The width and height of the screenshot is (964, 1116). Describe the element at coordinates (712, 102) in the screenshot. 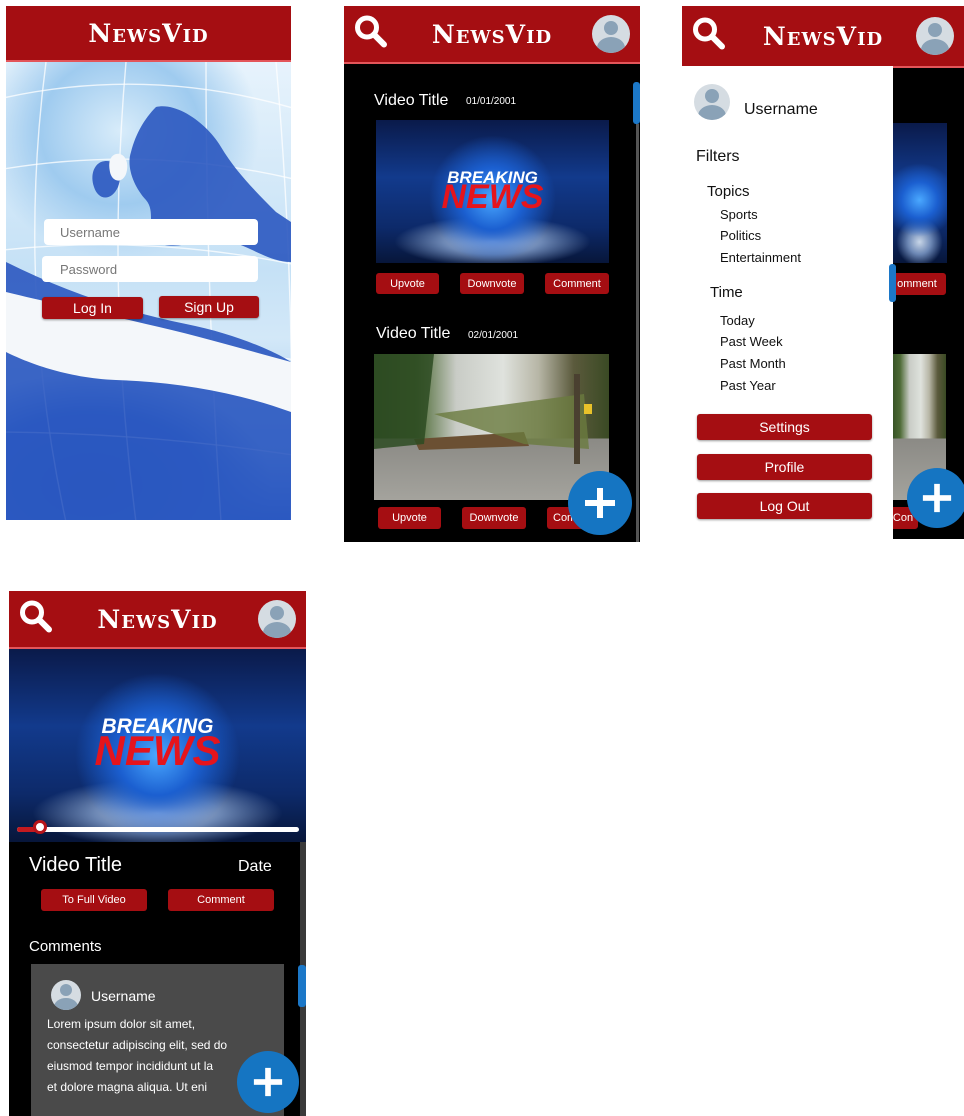

I see `drawer-avatar-icon` at that location.